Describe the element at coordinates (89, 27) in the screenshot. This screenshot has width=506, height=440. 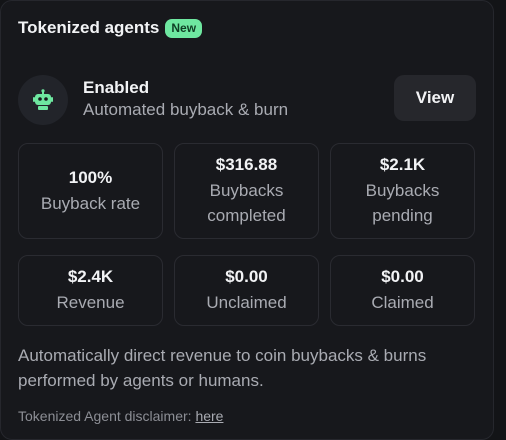
I see `panel-title: Tokenized agents` at that location.